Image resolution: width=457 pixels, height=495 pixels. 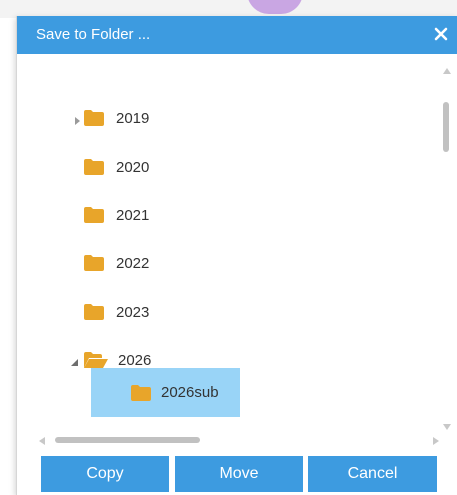 What do you see at coordinates (112, 118) in the screenshot?
I see `tree-node-2019: 2019` at bounding box center [112, 118].